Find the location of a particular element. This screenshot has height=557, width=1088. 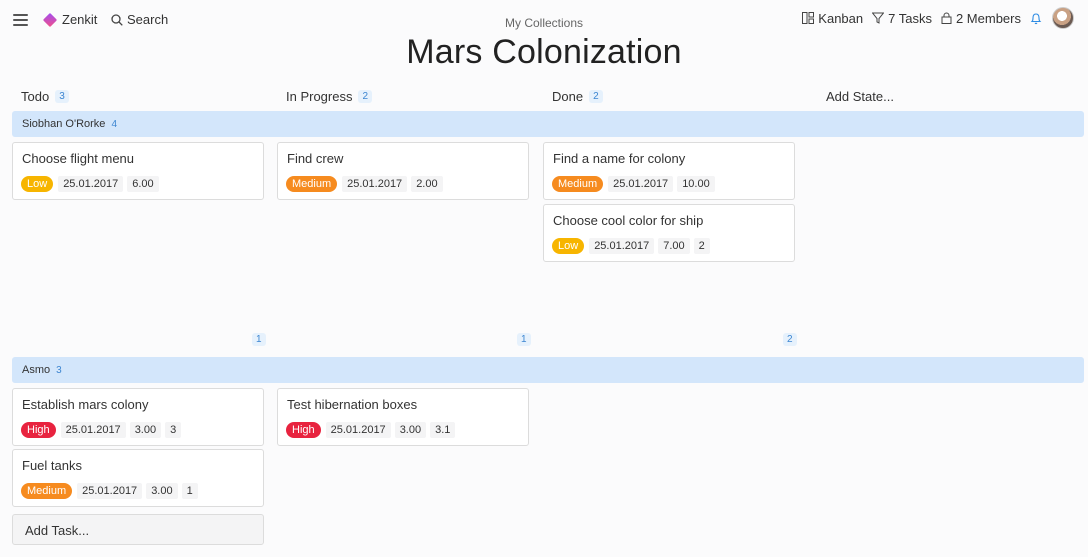

members-button: 2 Members is located at coordinates (981, 18).